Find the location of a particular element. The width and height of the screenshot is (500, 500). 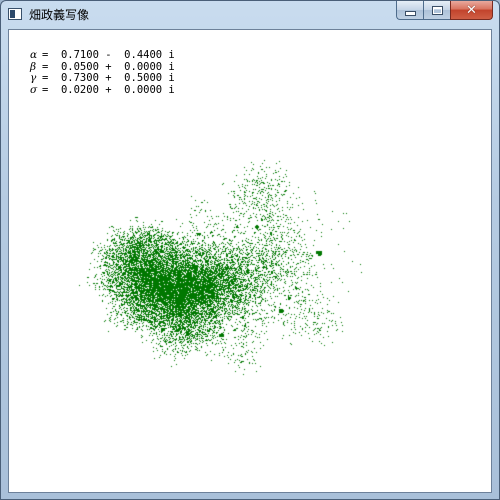

maximize-button is located at coordinates (436, 10).